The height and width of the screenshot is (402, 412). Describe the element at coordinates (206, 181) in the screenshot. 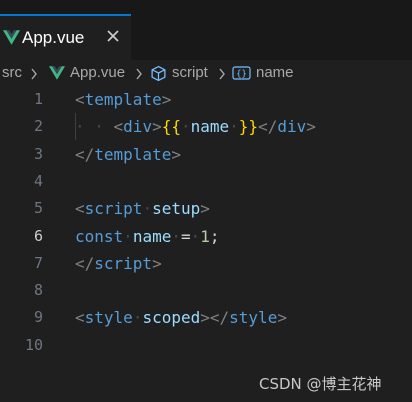

I see `code-line: 4` at that location.